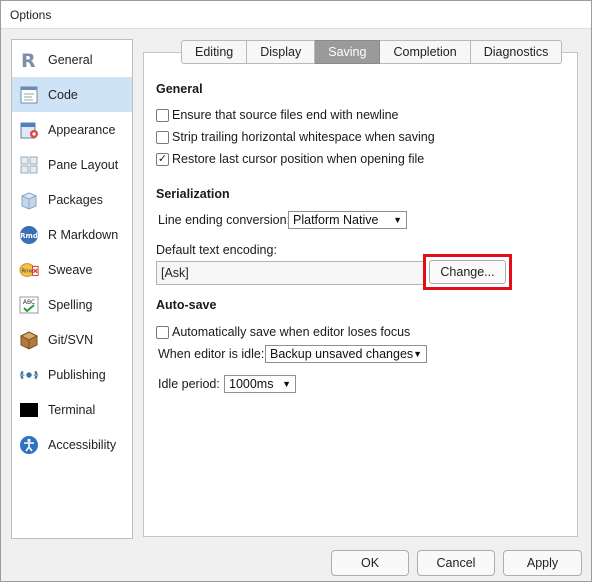 The width and height of the screenshot is (592, 582). I want to click on sidebar-item-label: Spelling, so click(70, 305).